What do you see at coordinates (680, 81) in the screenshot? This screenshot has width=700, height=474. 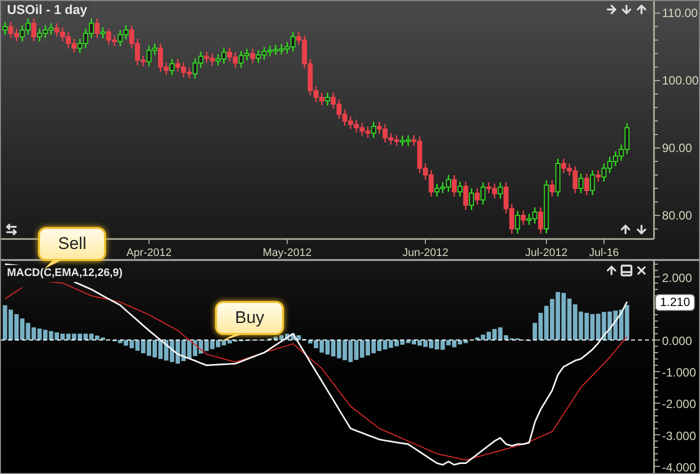 I see `axis-label: 100.00` at bounding box center [680, 81].